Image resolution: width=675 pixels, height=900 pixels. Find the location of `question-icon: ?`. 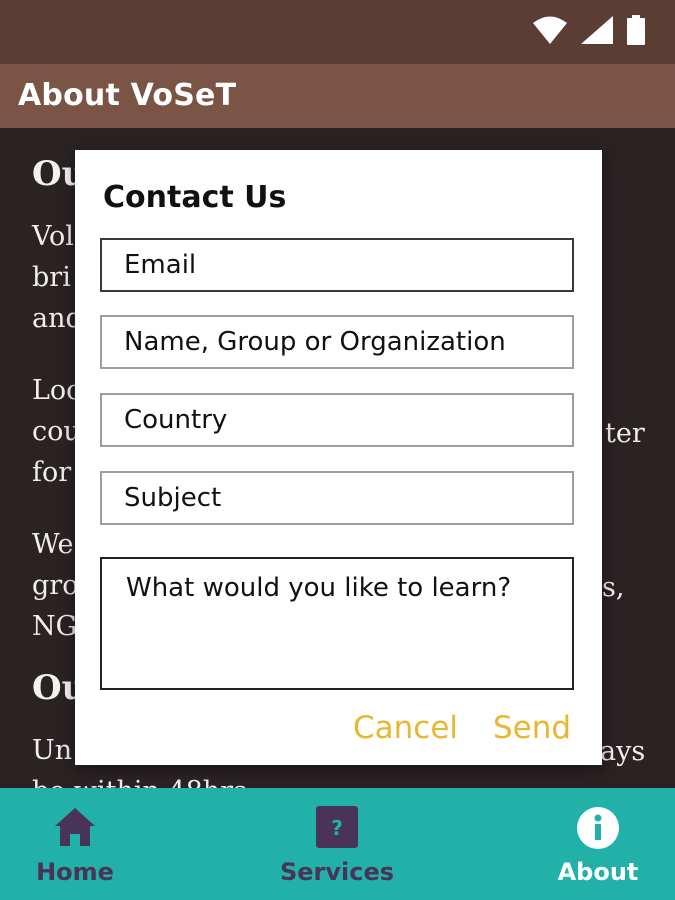

question-icon: ? is located at coordinates (337, 827).